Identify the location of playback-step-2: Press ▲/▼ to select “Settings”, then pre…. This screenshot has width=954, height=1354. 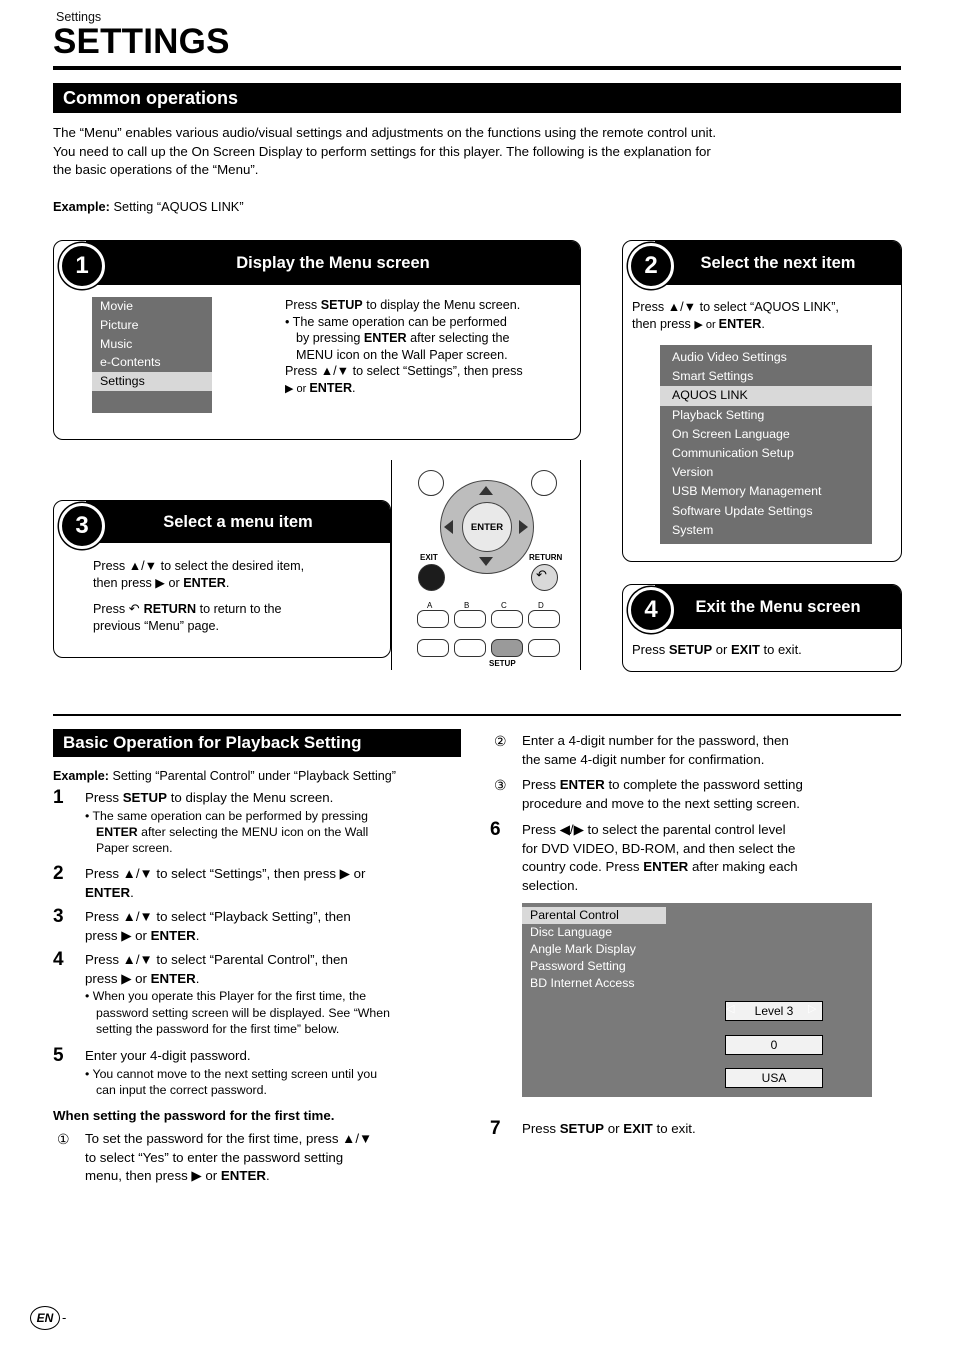
(280, 883).